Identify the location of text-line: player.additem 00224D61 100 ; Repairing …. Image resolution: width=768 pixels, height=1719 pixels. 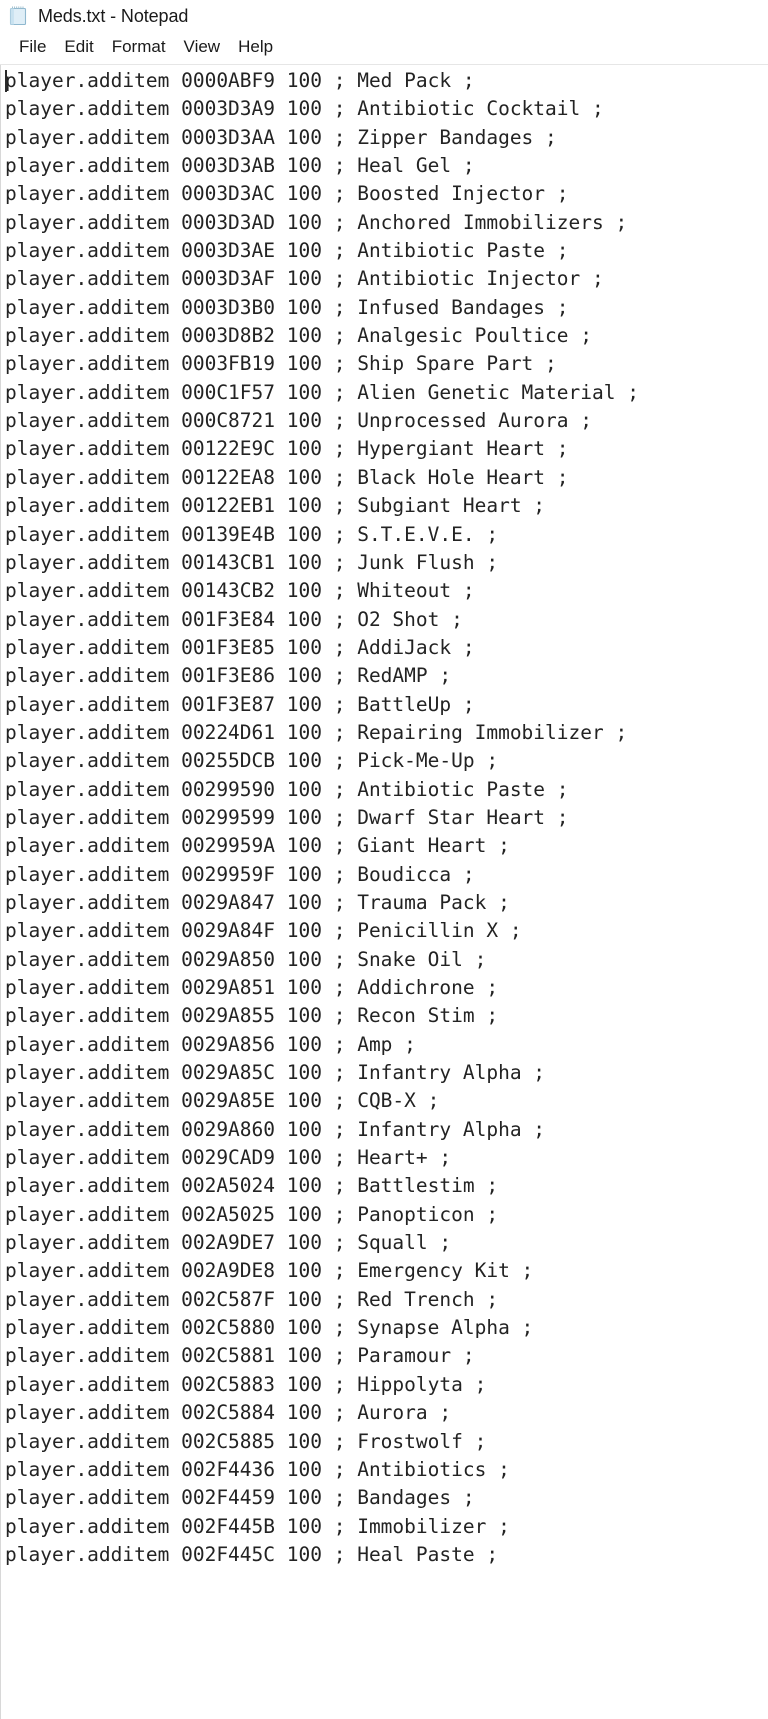
(316, 732).